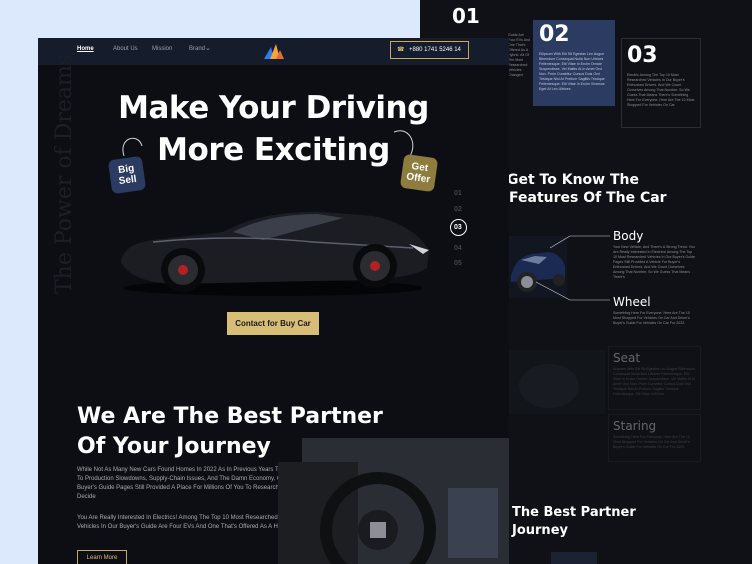  What do you see at coordinates (572, 268) in the screenshot?
I see `connector-lines` at bounding box center [572, 268].